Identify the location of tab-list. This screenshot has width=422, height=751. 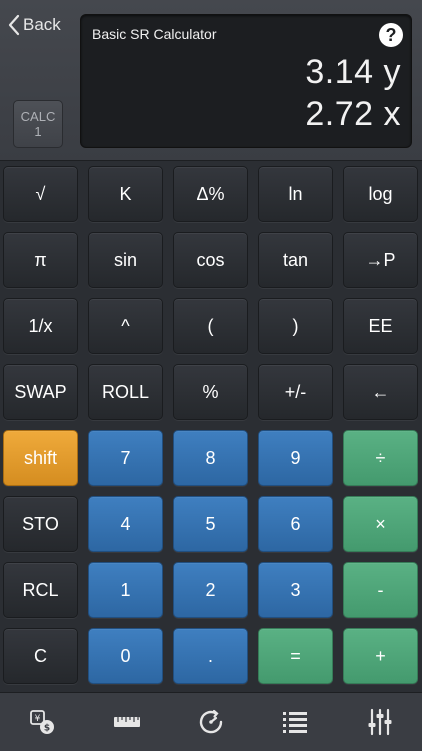
(295, 722).